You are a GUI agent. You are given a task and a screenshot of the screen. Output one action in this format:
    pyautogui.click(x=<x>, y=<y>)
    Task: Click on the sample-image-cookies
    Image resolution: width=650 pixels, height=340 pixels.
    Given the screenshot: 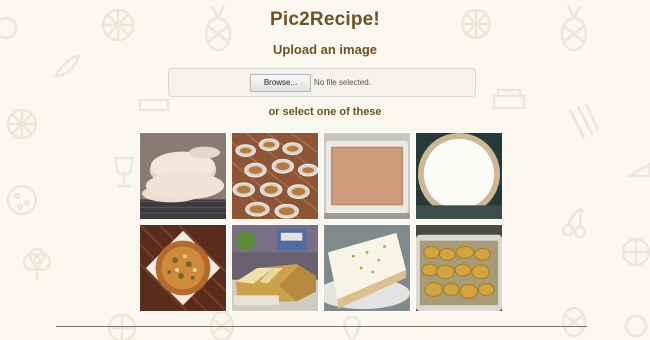 What is the action you would take?
    pyautogui.click(x=183, y=176)
    